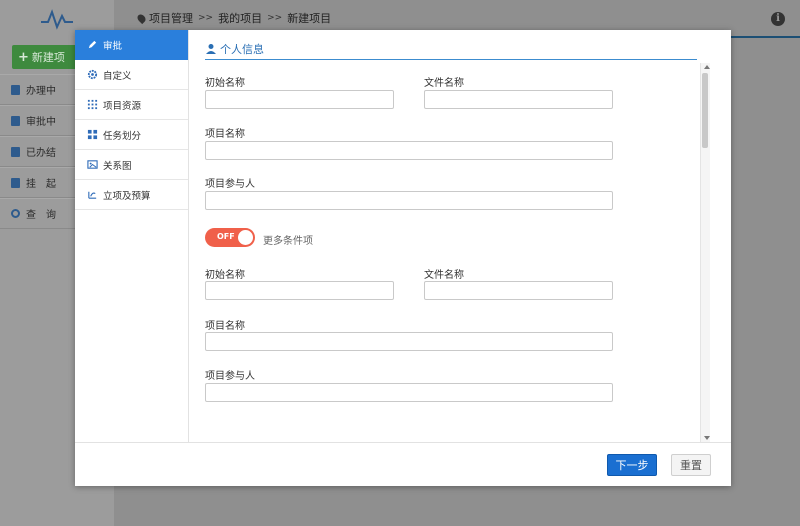 This screenshot has width=800, height=526. Describe the element at coordinates (705, 110) in the screenshot. I see `scroll-thumb` at that location.